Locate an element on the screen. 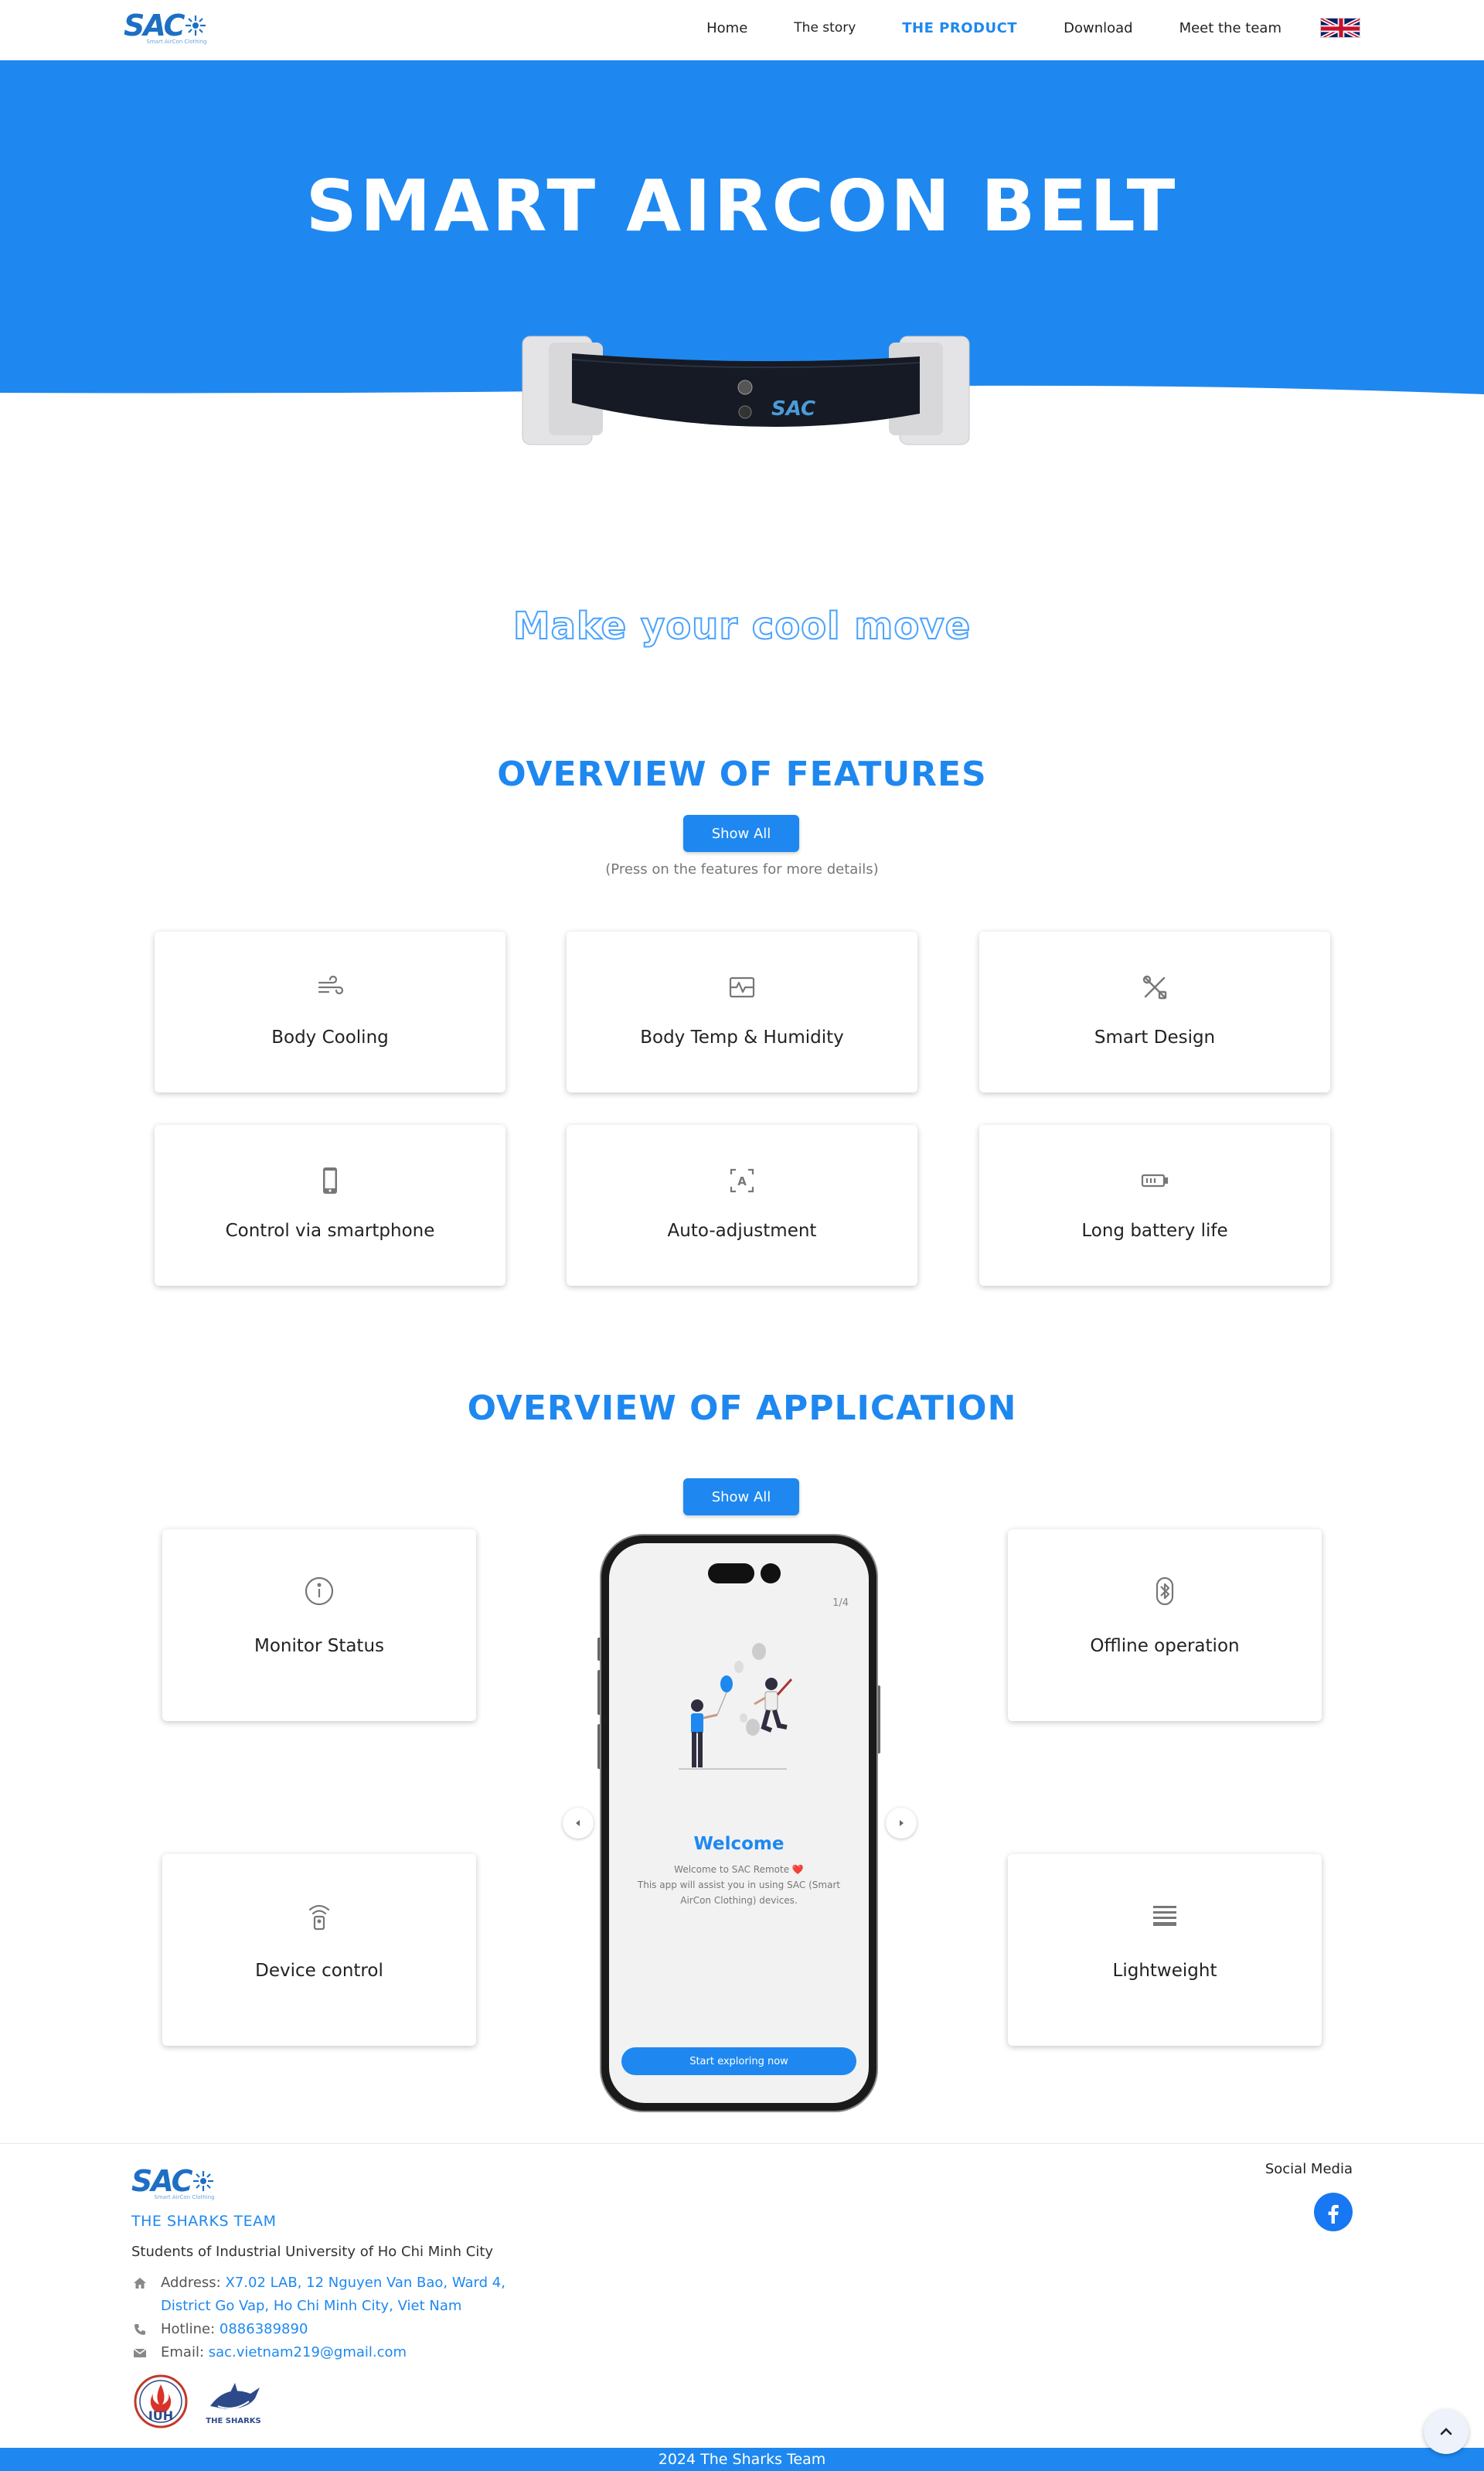 Image resolution: width=1484 pixels, height=2471 pixels. mail-icon is located at coordinates (141, 2352).